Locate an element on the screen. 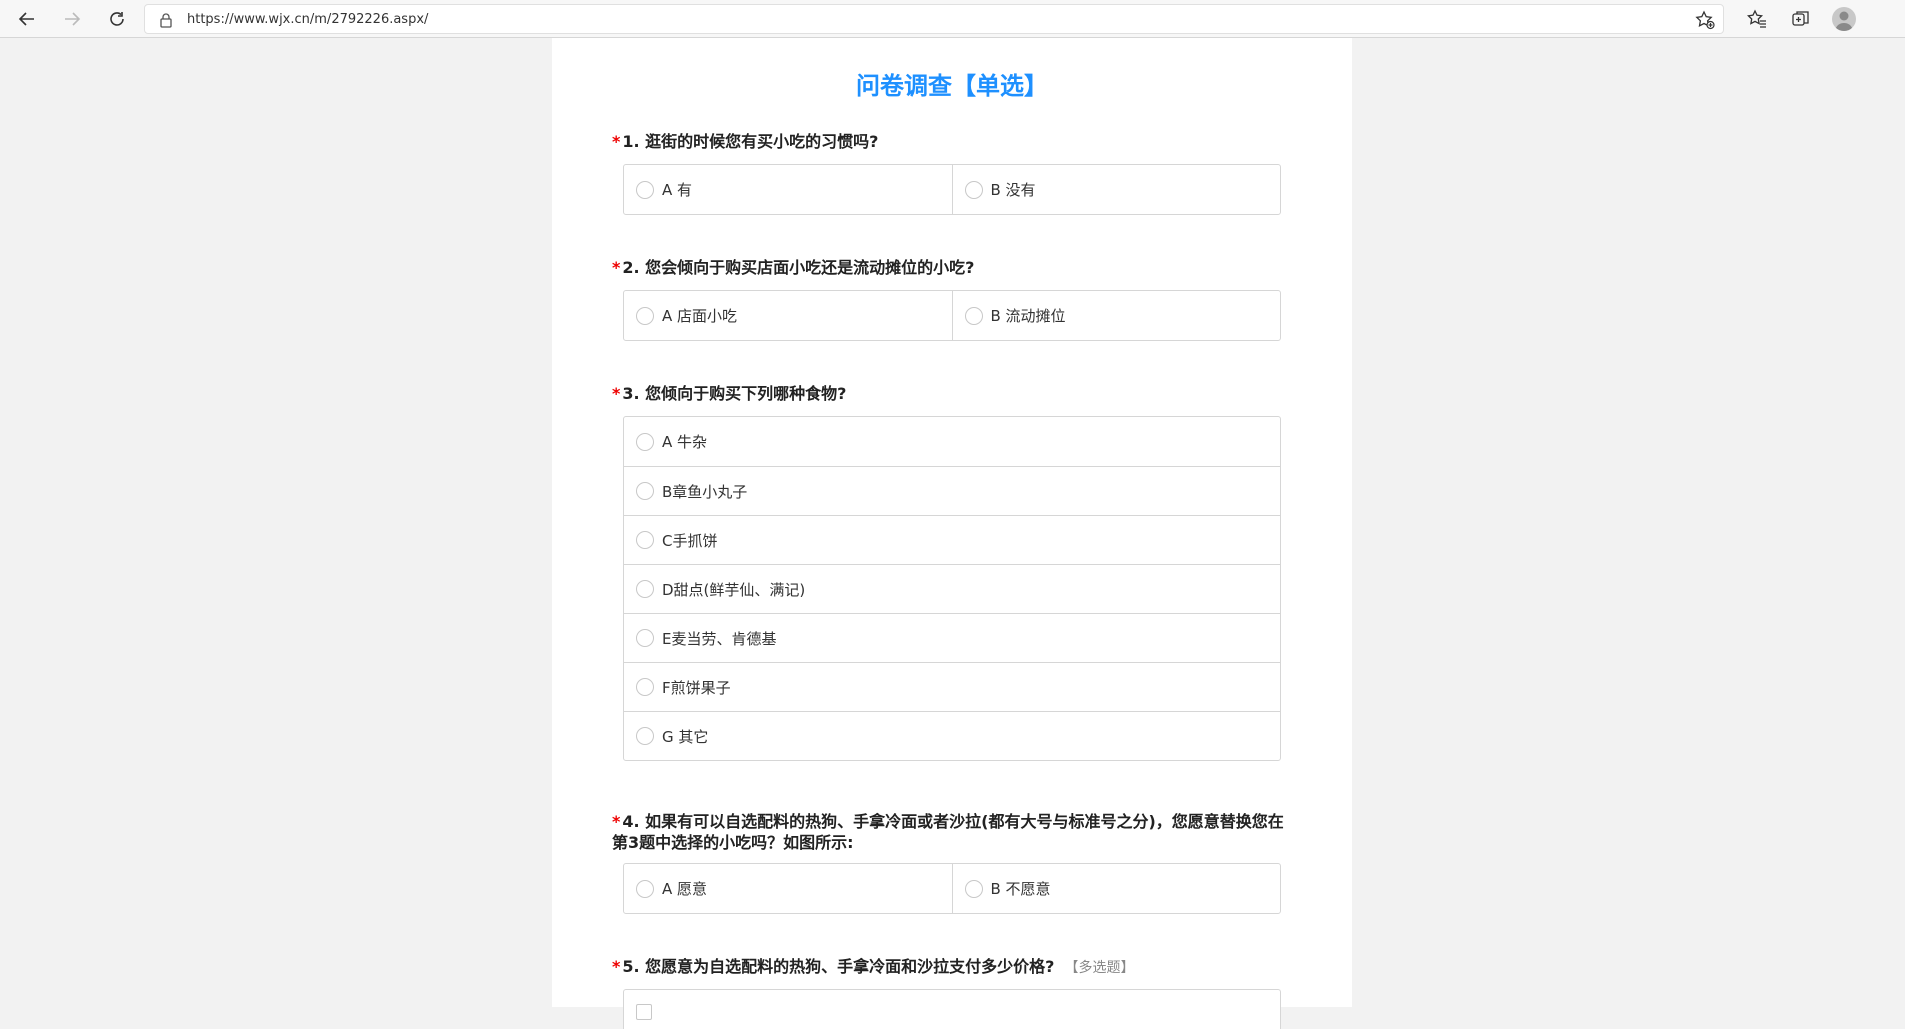 The width and height of the screenshot is (1905, 1029). user-icon is located at coordinates (1844, 21).